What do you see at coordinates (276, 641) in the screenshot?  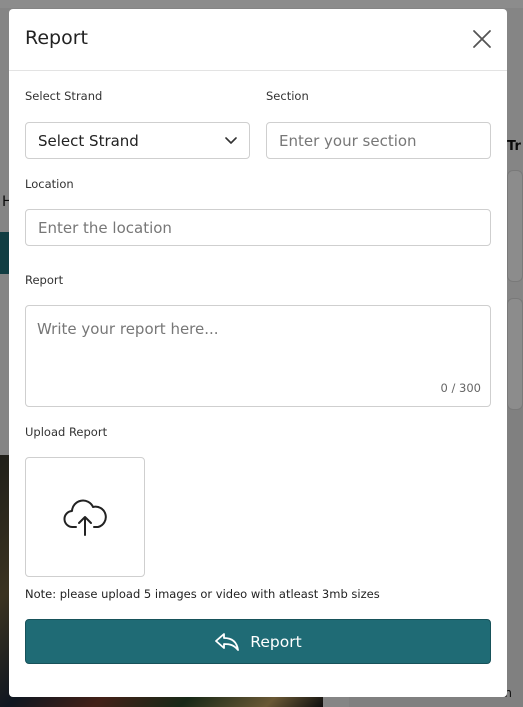 I see `report-submit-label: Report` at bounding box center [276, 641].